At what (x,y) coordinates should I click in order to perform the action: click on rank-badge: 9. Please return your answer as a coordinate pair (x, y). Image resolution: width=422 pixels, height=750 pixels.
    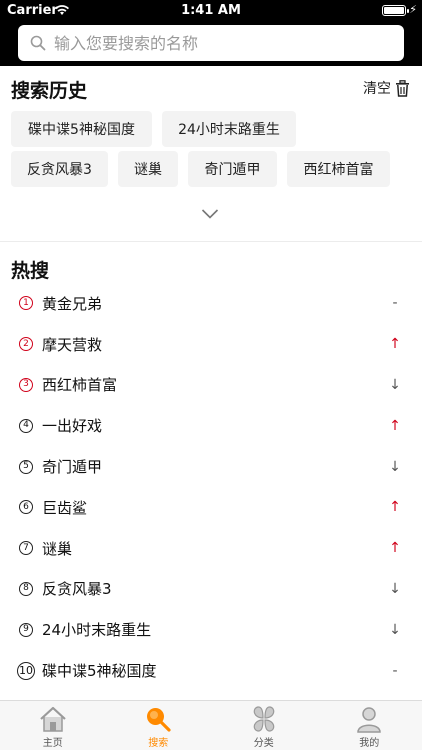
    Looking at the image, I should click on (26, 629).